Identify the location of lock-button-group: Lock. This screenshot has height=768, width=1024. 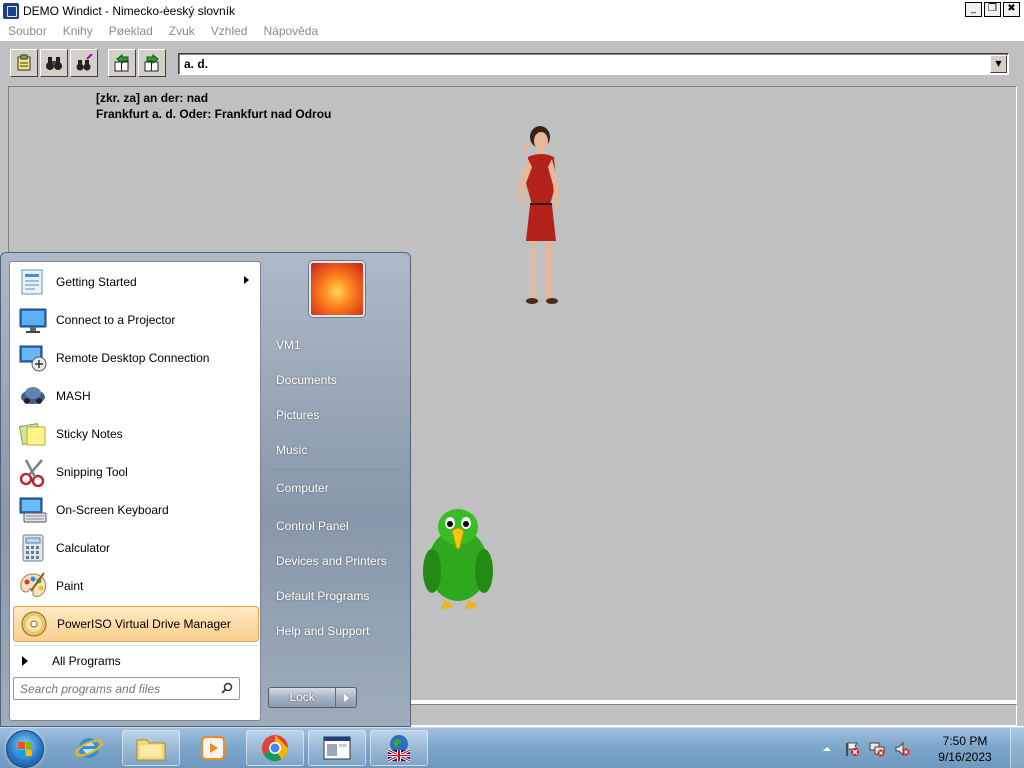
(312, 697).